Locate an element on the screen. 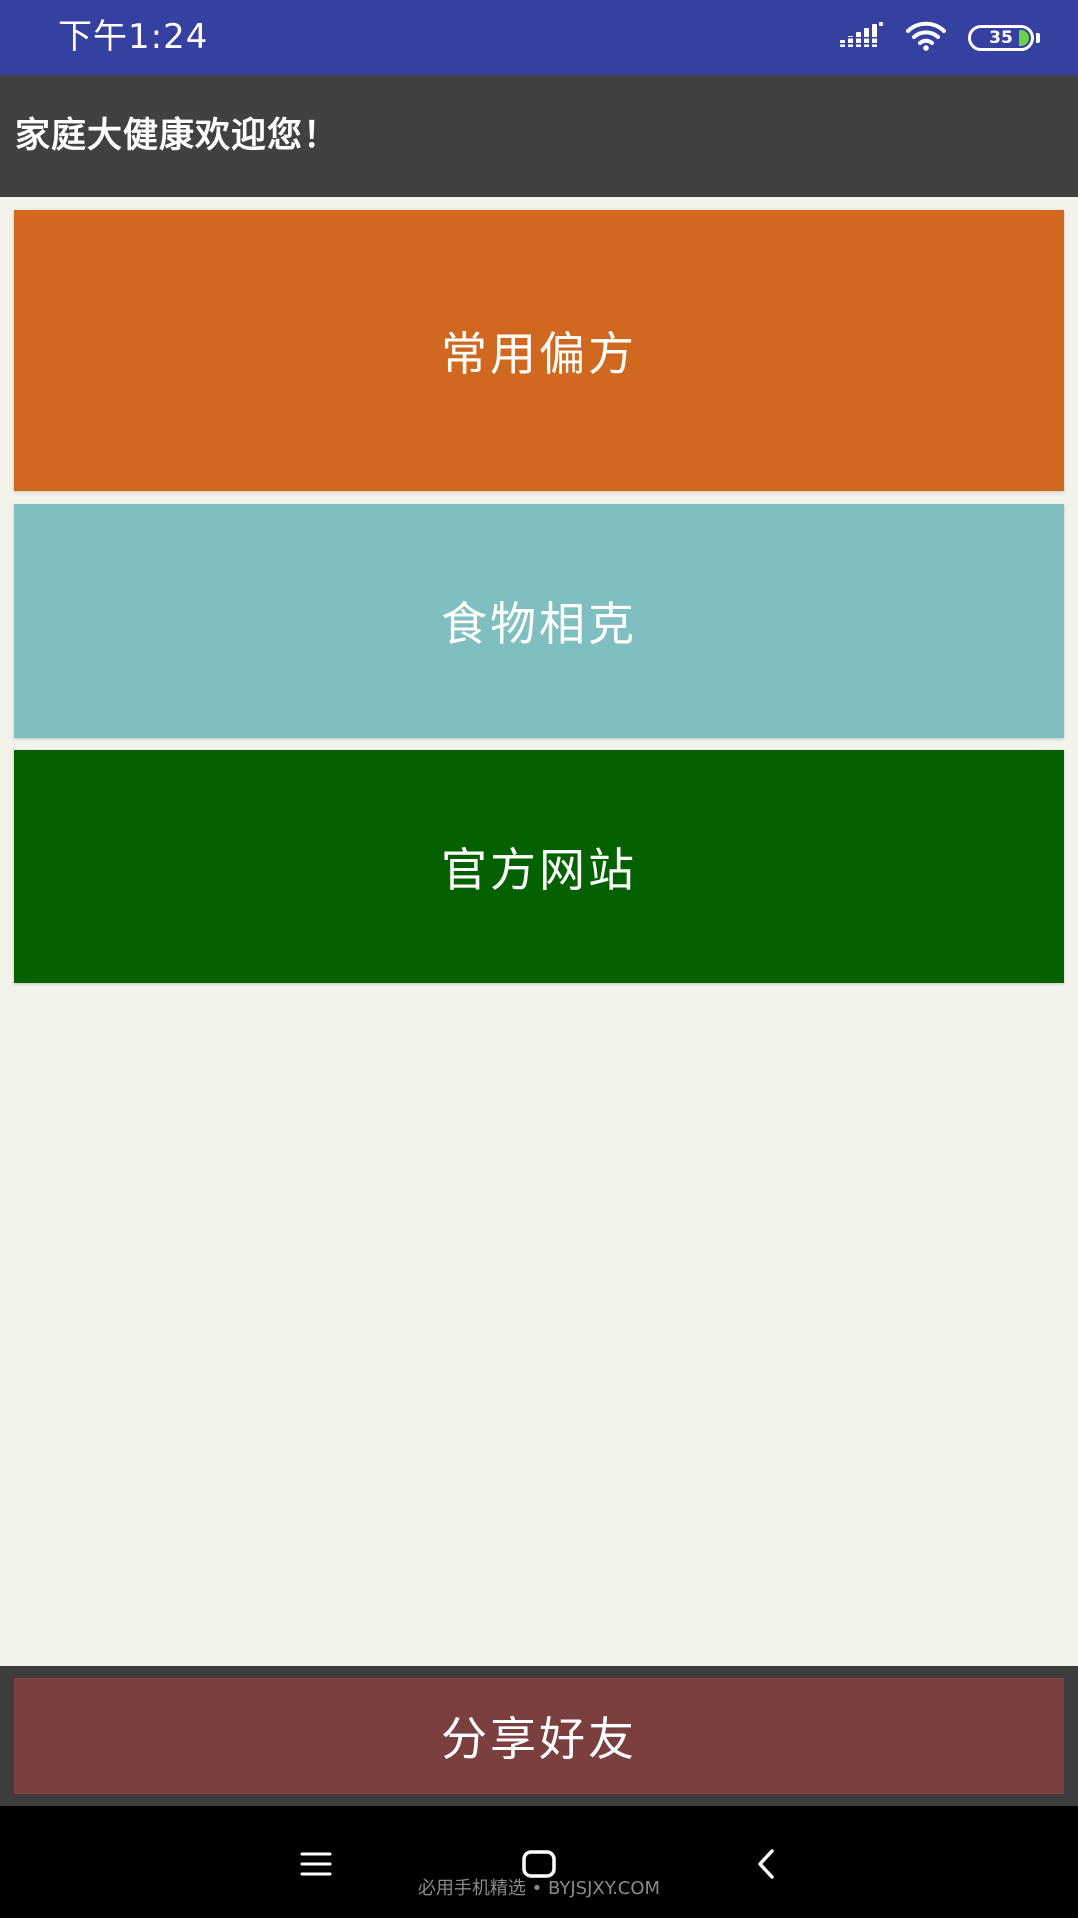 The image size is (1078, 1918). bottom-panel: 分享好友 is located at coordinates (539, 1736).